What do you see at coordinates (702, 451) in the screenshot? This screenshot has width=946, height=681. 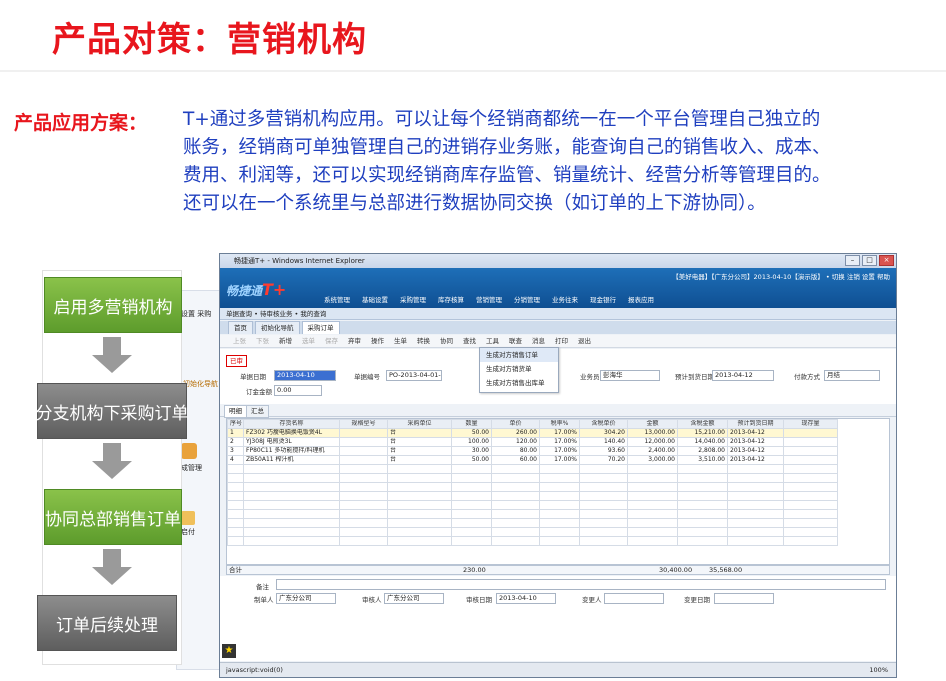 I see `table-cell: 2,808.00` at bounding box center [702, 451].